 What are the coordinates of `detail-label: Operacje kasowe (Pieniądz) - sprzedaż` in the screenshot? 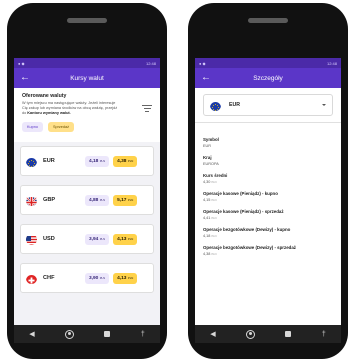 It's located at (243, 211).